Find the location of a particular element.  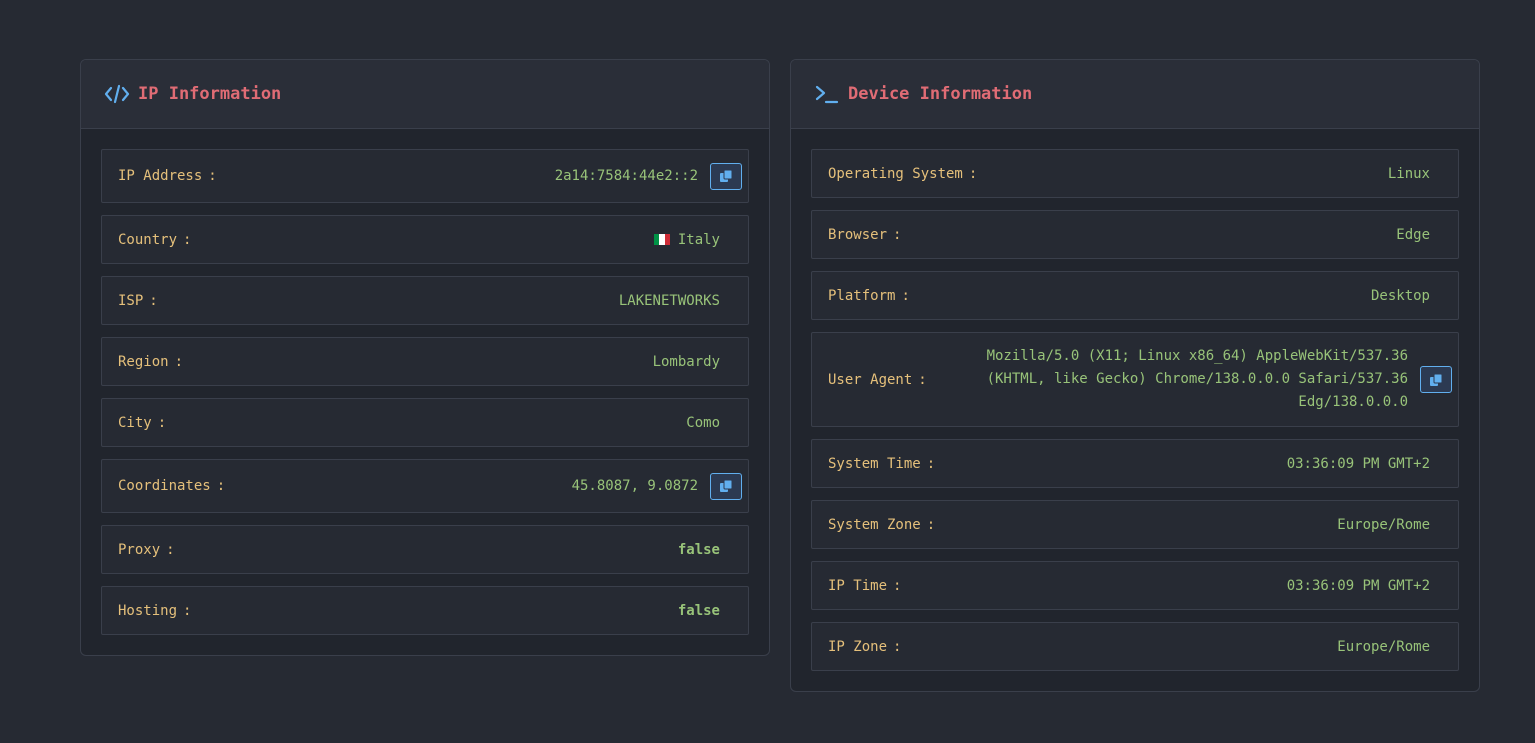

hosting-value: false is located at coordinates (698, 610).